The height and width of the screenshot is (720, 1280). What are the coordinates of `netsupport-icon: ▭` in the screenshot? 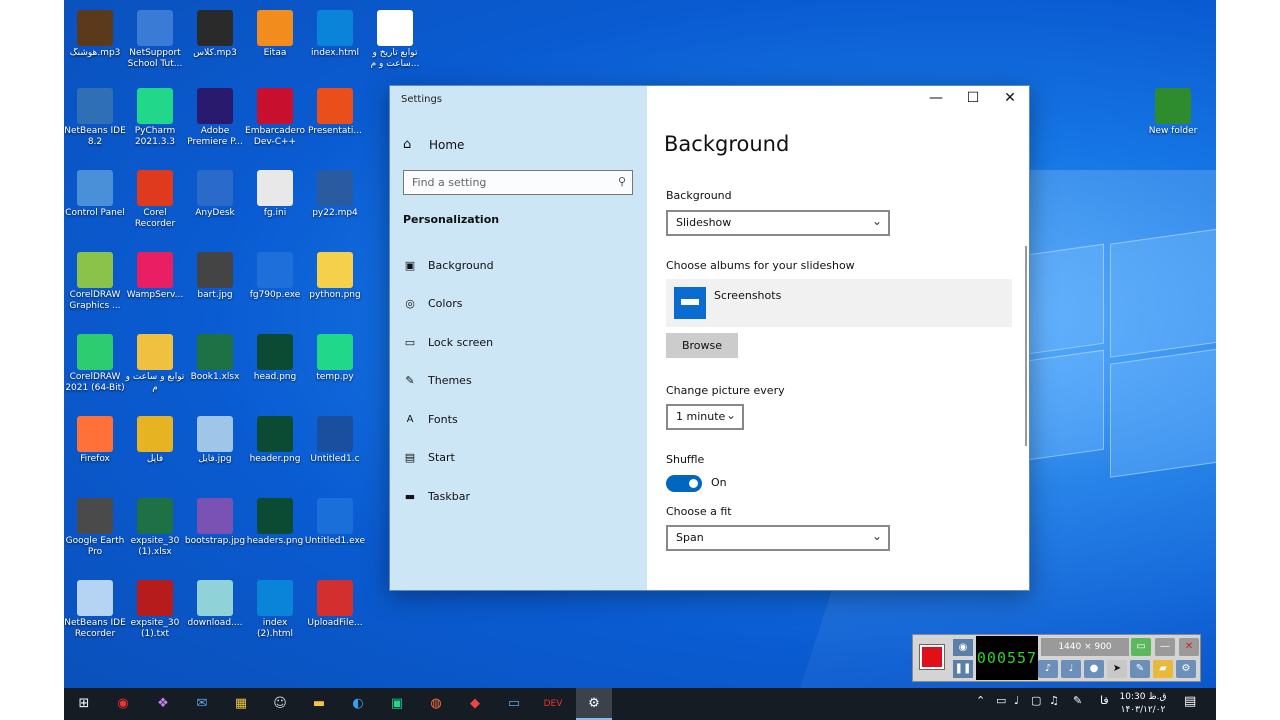 It's located at (514, 704).